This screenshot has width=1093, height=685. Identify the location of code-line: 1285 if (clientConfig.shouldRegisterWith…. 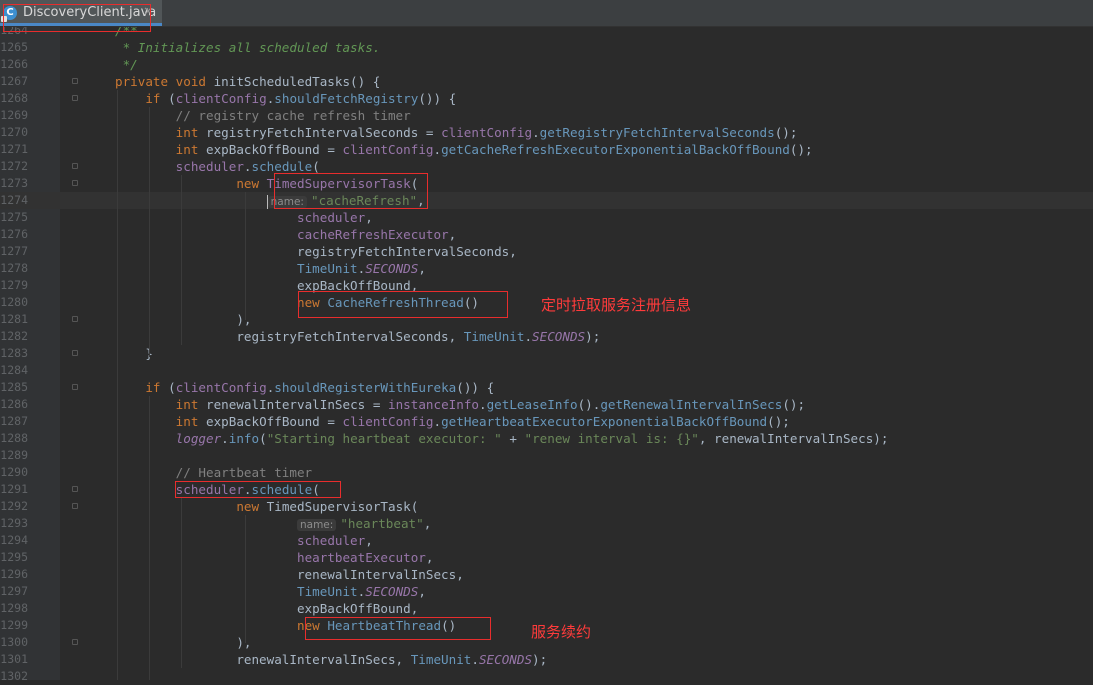
(546, 387).